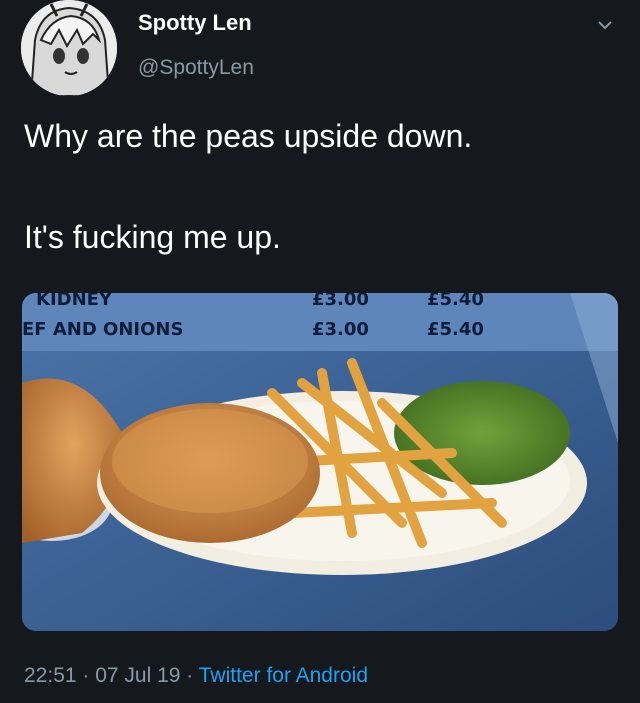  Describe the element at coordinates (340, 329) in the screenshot. I see `menu-row2-price1: £3.00` at that location.